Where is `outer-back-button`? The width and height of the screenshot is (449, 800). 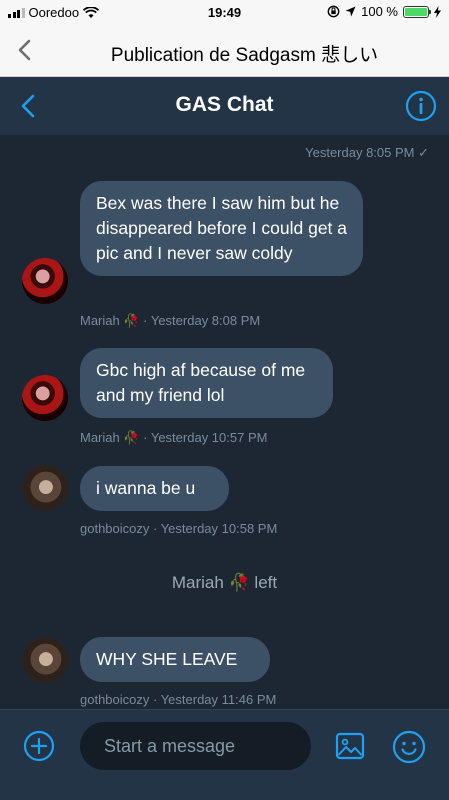
outer-back-button is located at coordinates (25, 50).